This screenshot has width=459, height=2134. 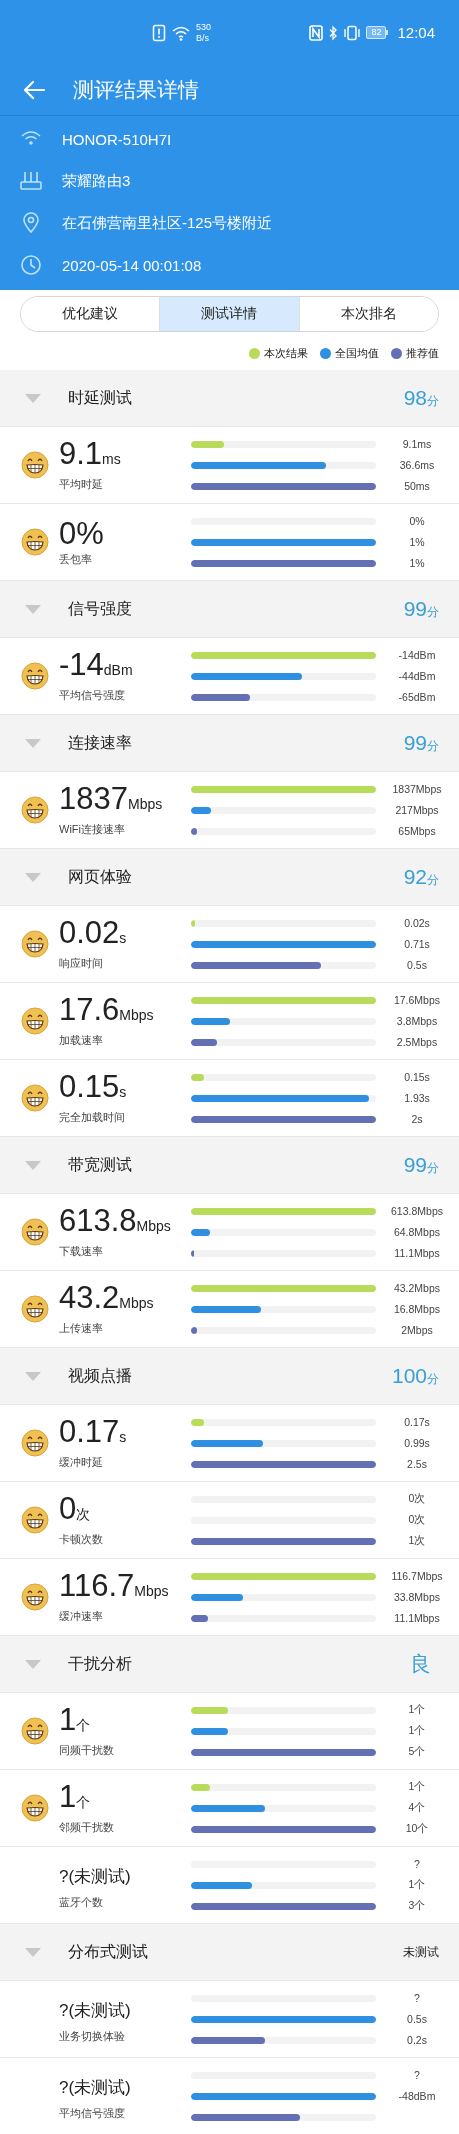 I want to click on bar-reading: 217Mbps, so click(x=417, y=810).